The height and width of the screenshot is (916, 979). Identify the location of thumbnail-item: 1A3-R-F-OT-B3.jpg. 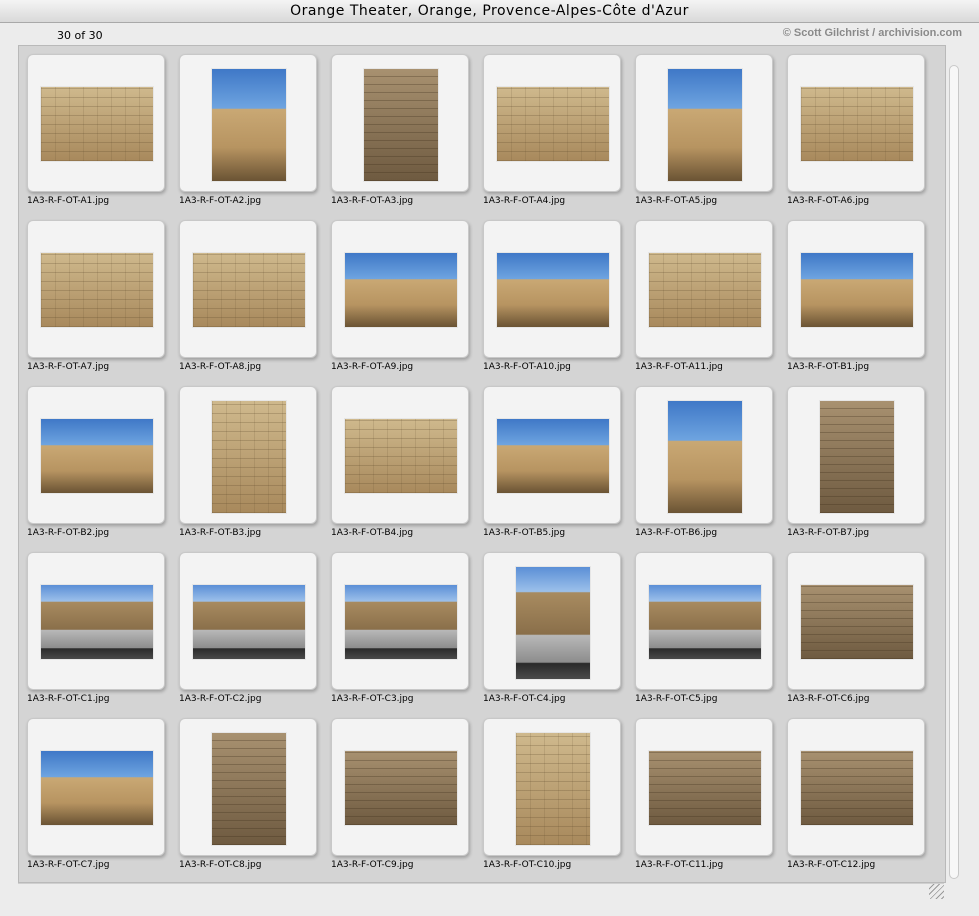
(244, 458).